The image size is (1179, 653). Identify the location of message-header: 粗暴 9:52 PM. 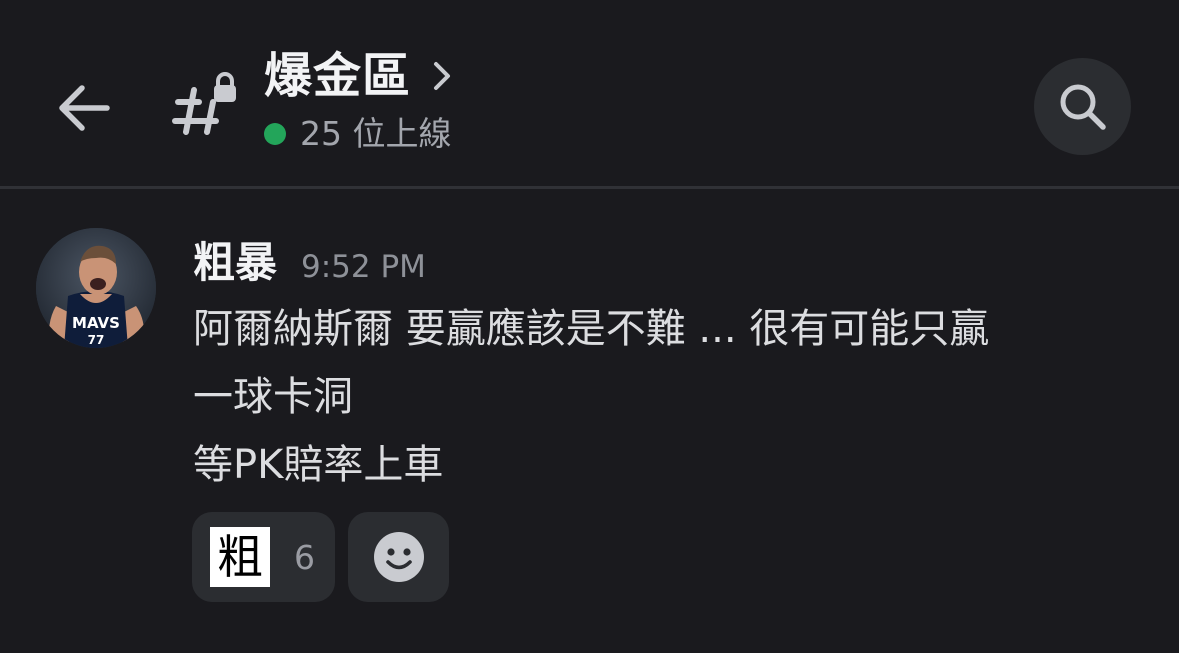
(309, 263).